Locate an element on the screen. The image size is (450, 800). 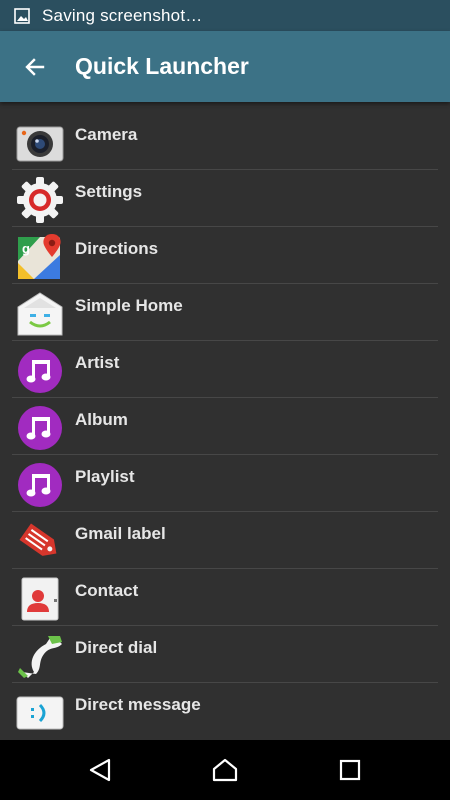
app-bar: Quick Launcher is located at coordinates (225, 66).